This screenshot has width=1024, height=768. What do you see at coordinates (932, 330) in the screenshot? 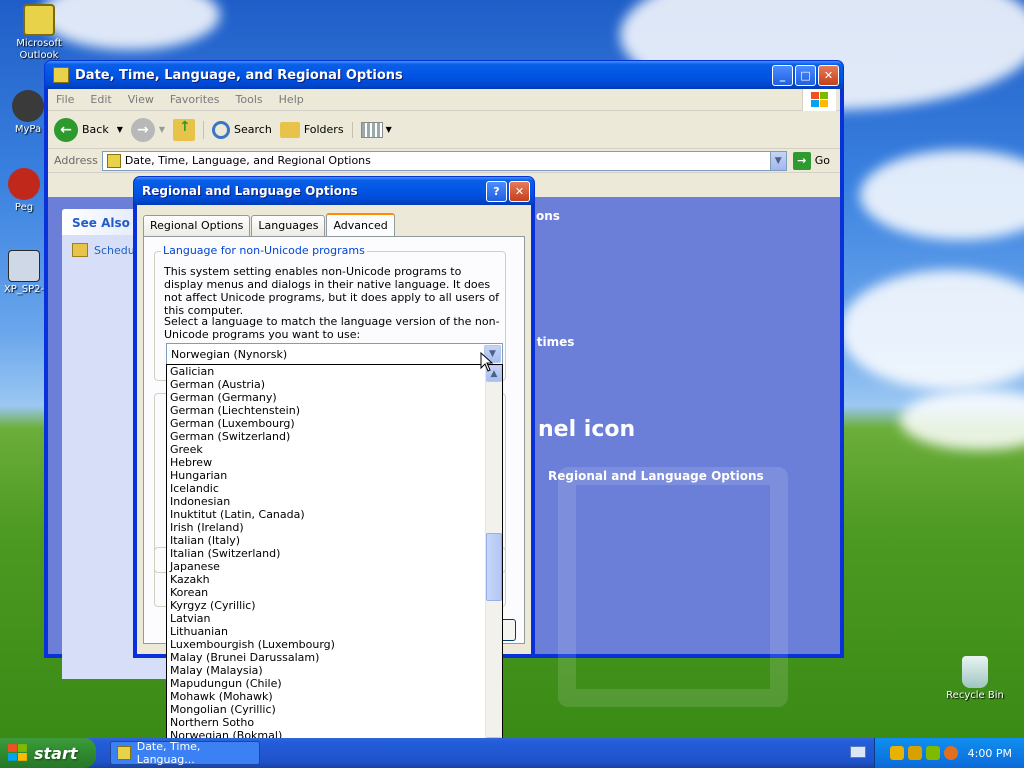
I see `cloud` at bounding box center [932, 330].